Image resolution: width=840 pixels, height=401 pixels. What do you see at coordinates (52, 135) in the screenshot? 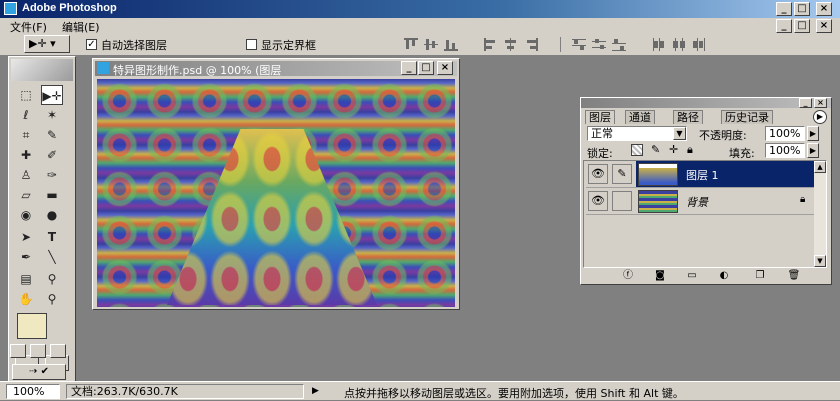
I see `slice-tool-icon: ✎` at bounding box center [52, 135].